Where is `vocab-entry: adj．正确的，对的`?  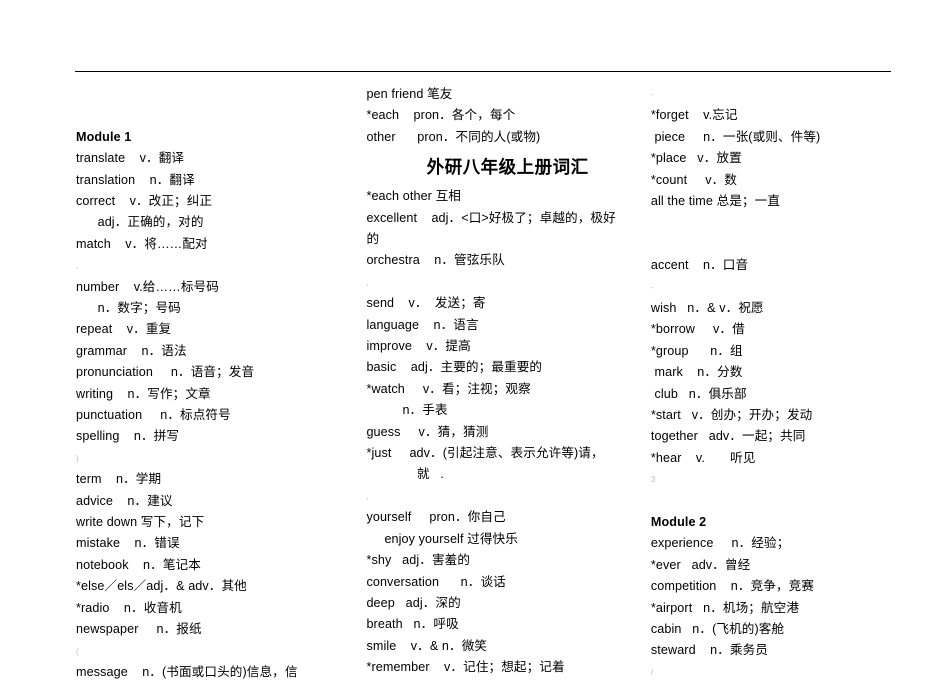 vocab-entry: adj．正确的，对的 is located at coordinates (140, 222).